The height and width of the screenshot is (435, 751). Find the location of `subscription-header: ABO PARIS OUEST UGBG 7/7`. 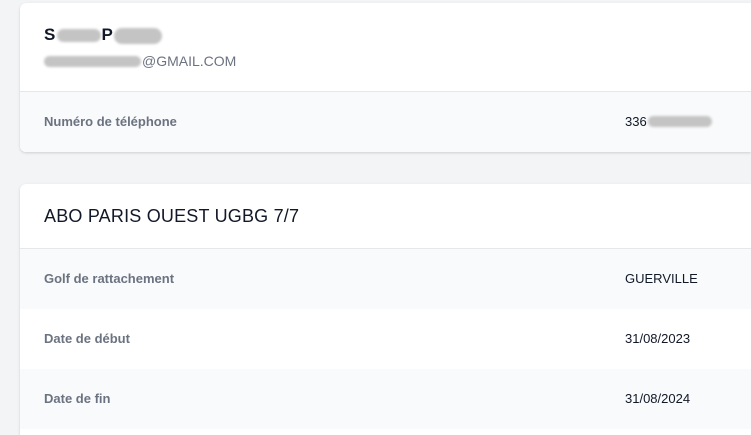

subscription-header: ABO PARIS OUEST UGBG 7/7 is located at coordinates (385, 216).